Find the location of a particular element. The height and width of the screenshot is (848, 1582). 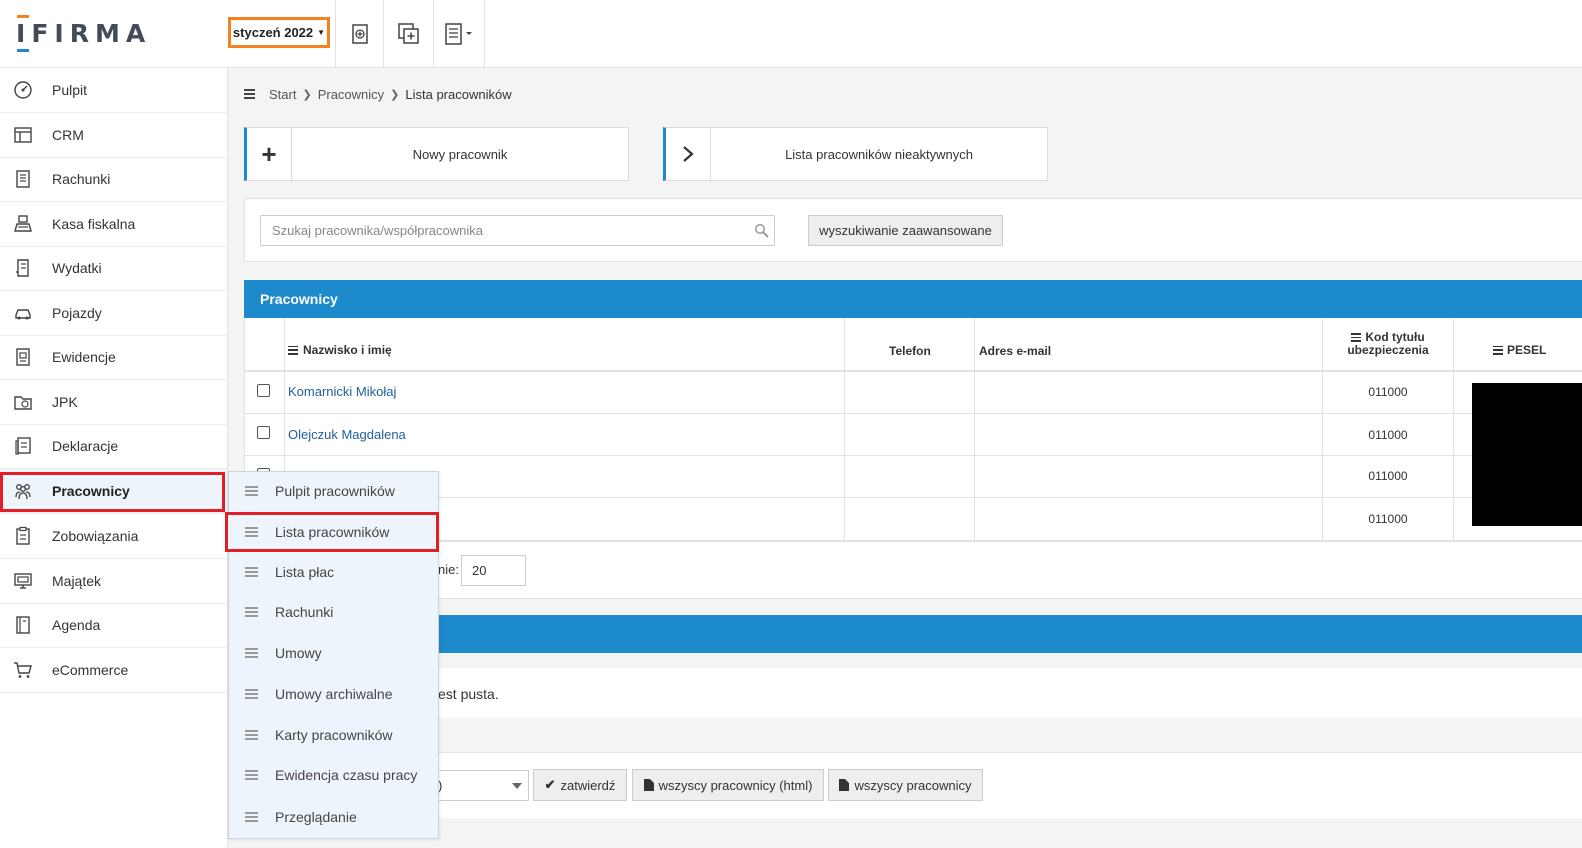

all-employees-label: wszyscy pracownicy is located at coordinates (913, 785).